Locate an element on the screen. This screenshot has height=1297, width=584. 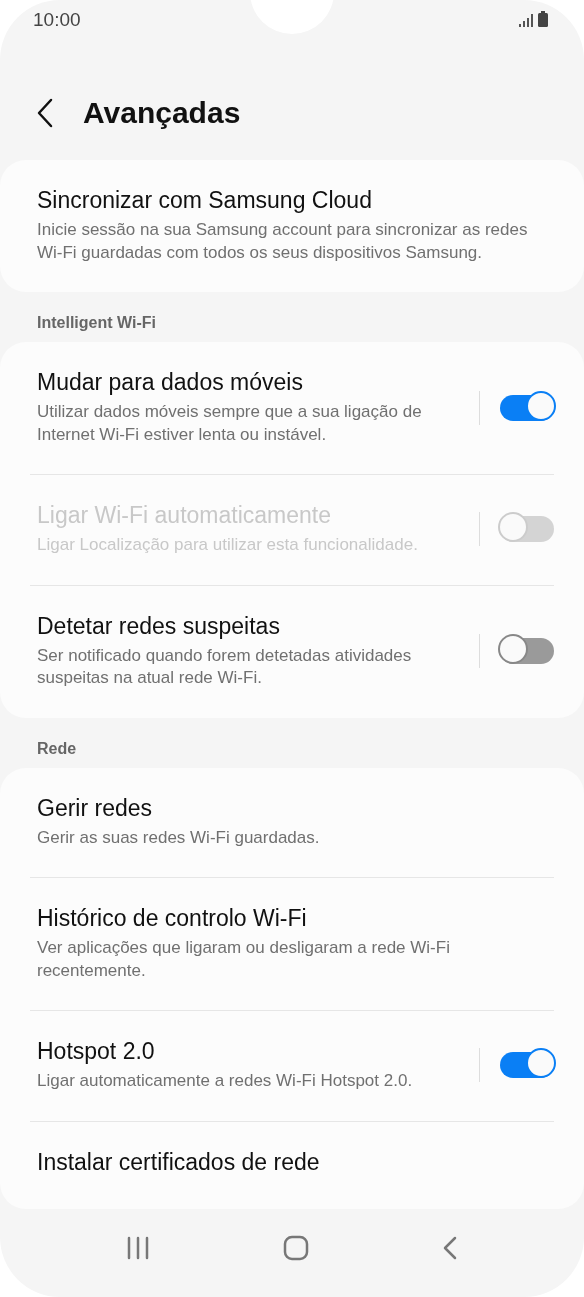
item-title: Detetar redes suspeitas is located at coordinates (159, 626).